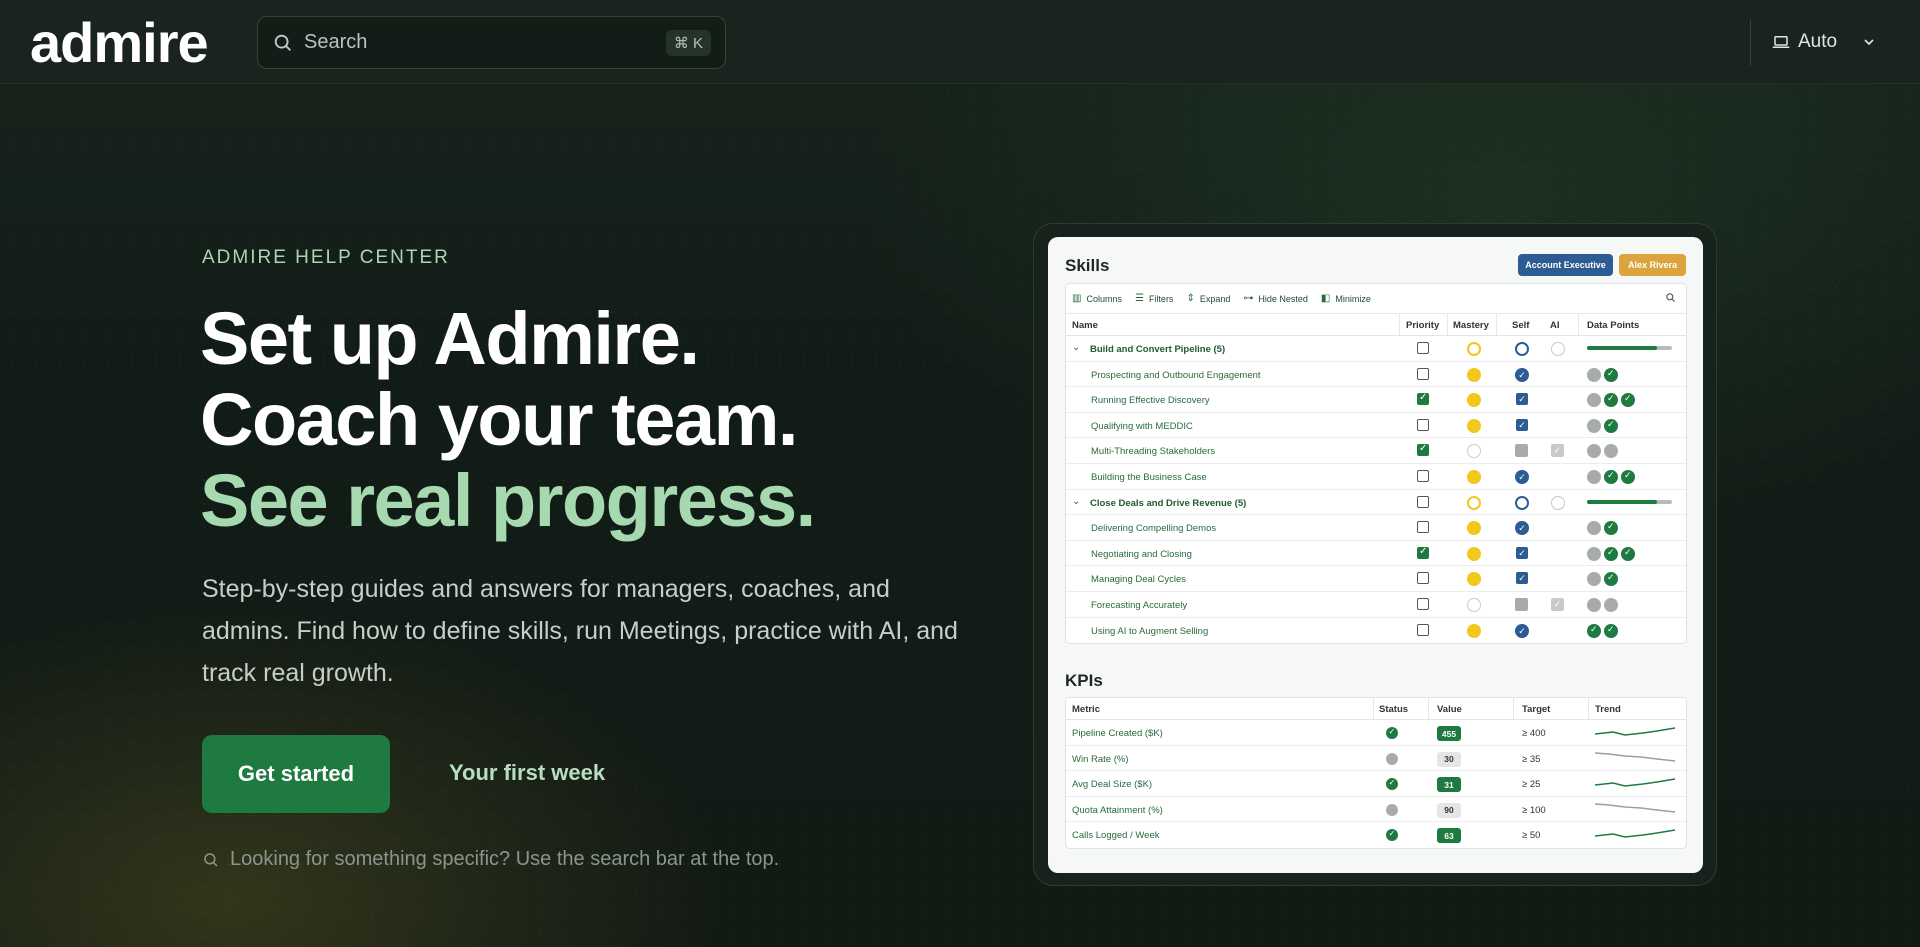 Image resolution: width=1920 pixels, height=947 pixels. I want to click on expand-tool: ⇕ Expand, so click(1208, 298).